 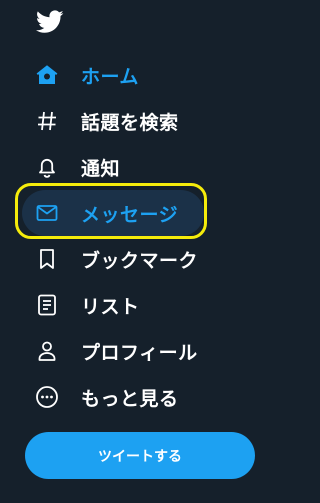 What do you see at coordinates (47, 167) in the screenshot?
I see `bell-icon` at bounding box center [47, 167].